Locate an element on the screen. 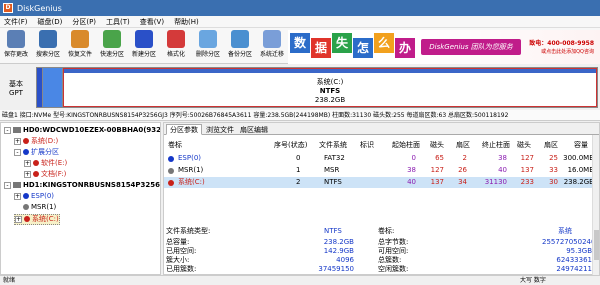 The width and height of the screenshot is (600, 285). menu-bar: 文件(F) 磁盘(D) 分区(P) 工具(T) 查看(V) 帮助(H) is located at coordinates (300, 22).